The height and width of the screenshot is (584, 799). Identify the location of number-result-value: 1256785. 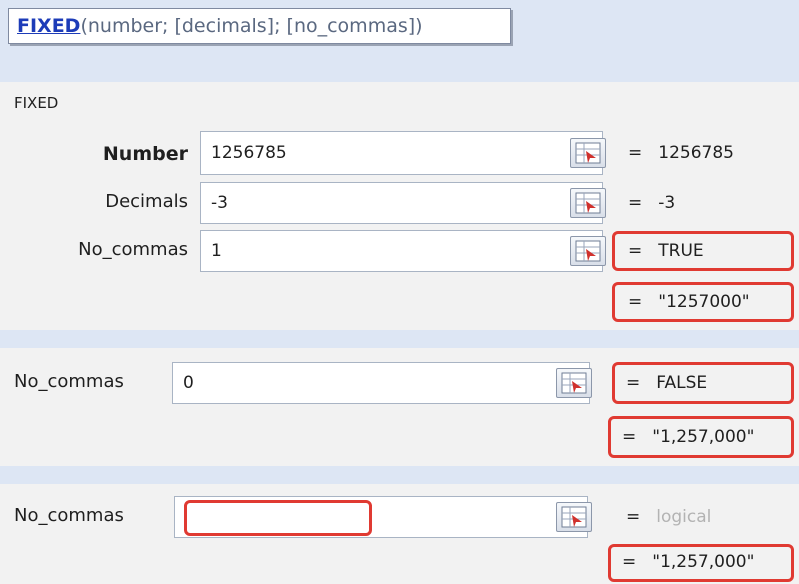
(696, 153).